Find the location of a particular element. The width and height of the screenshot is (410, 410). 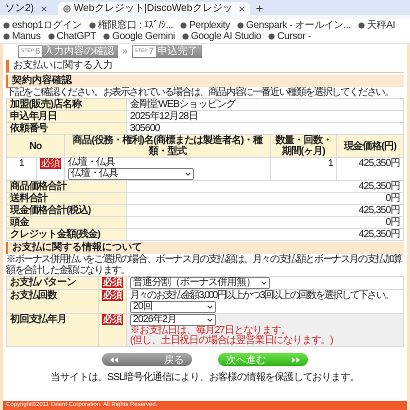

hint-text: 月々のお支払金額3,000円以上かつ3回以上の回数を選択して下さい。 is located at coordinates (262, 295).